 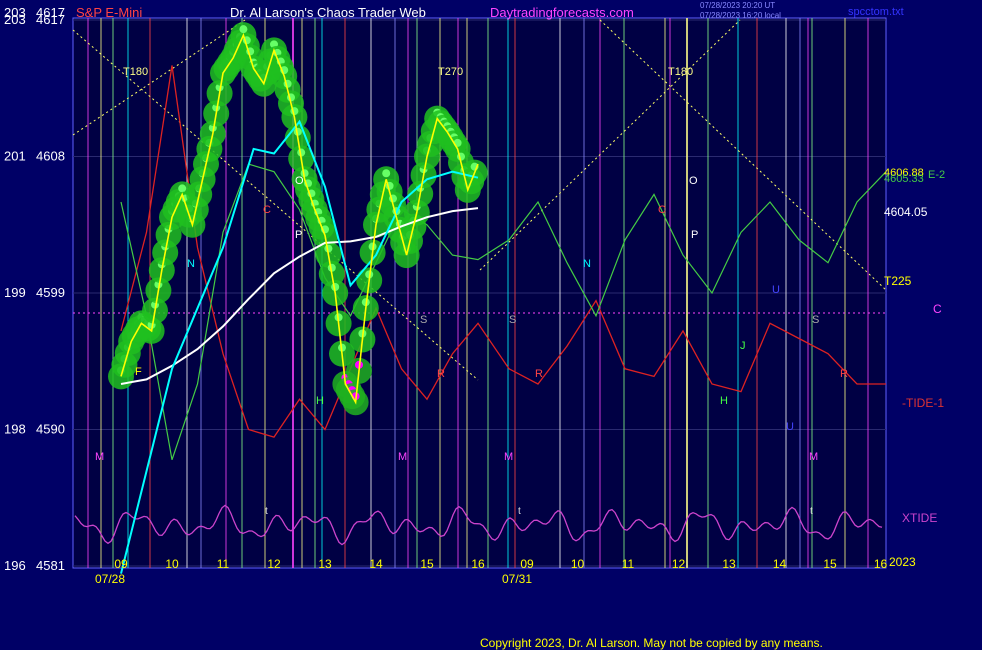 What do you see at coordinates (50, 292) in the screenshot?
I see `y-tick-price: 4599` at bounding box center [50, 292].